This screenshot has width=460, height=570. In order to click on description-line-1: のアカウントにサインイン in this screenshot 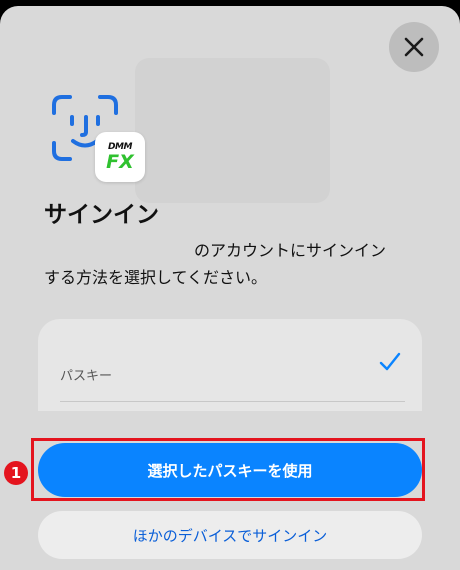, I will do `click(290, 250)`.